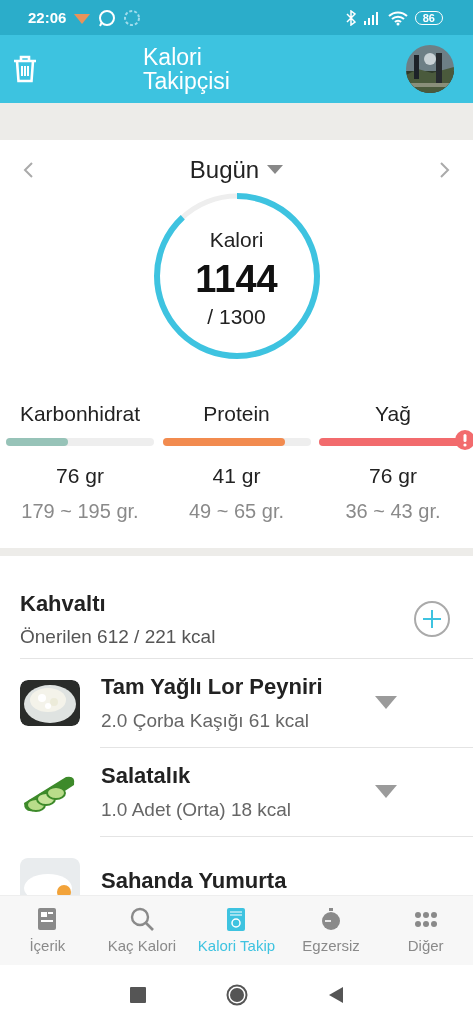 The width and height of the screenshot is (473, 1024). Describe the element at coordinates (28, 170) in the screenshot. I see `previous-icon` at that location.